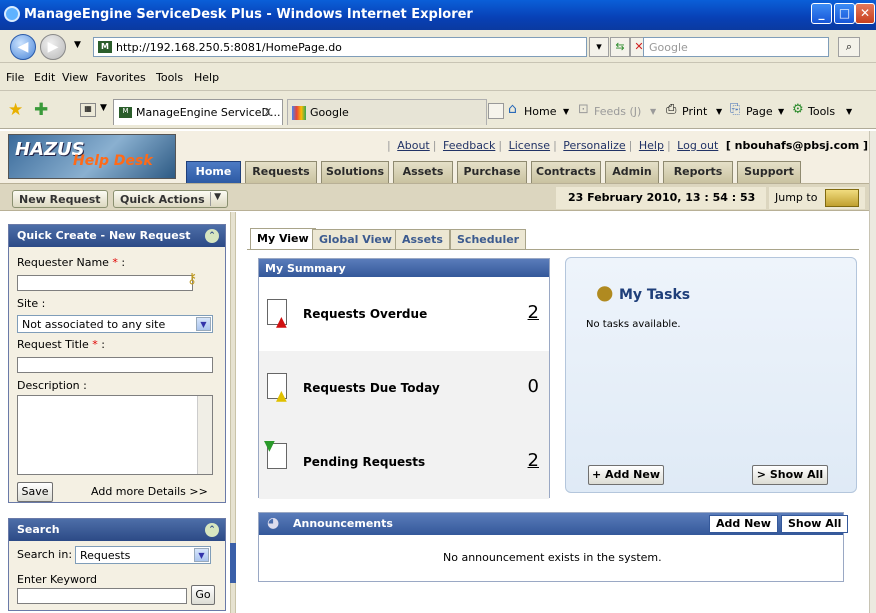 The height and width of the screenshot is (613, 876). What do you see at coordinates (821, 13) in the screenshot?
I see `minimize-button: _` at bounding box center [821, 13].